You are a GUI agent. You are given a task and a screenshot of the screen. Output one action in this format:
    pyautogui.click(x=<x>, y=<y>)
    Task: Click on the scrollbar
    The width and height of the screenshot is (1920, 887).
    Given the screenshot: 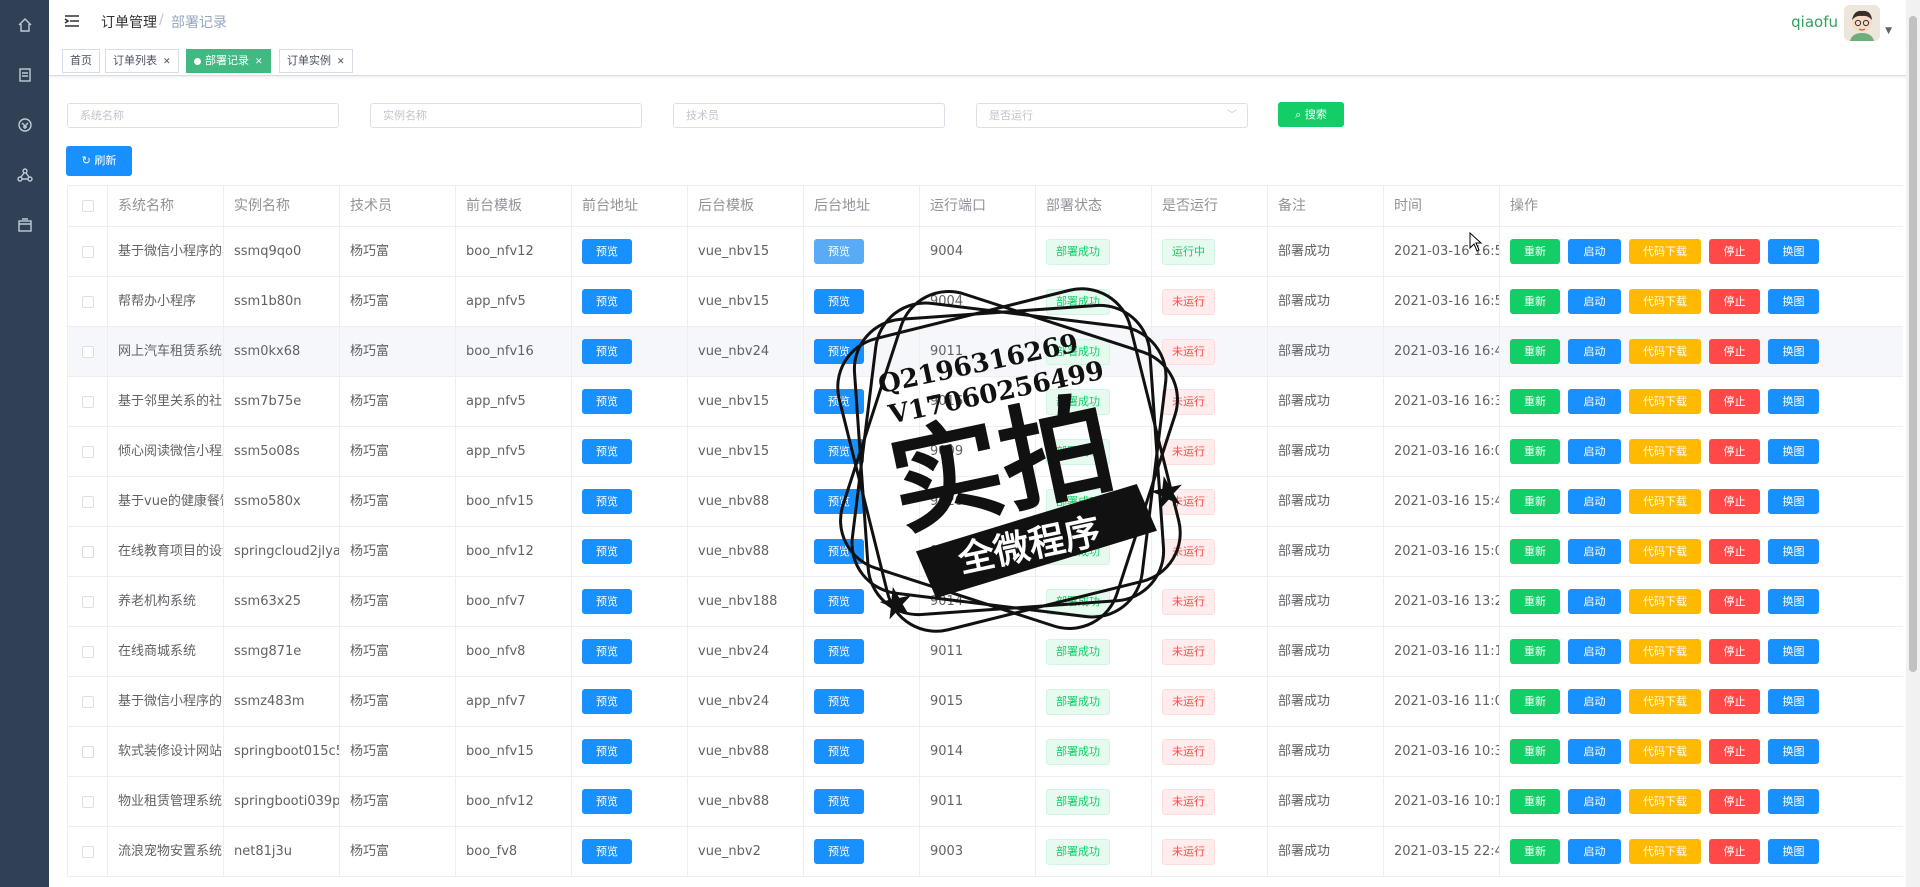 What is the action you would take?
    pyautogui.click(x=1913, y=443)
    